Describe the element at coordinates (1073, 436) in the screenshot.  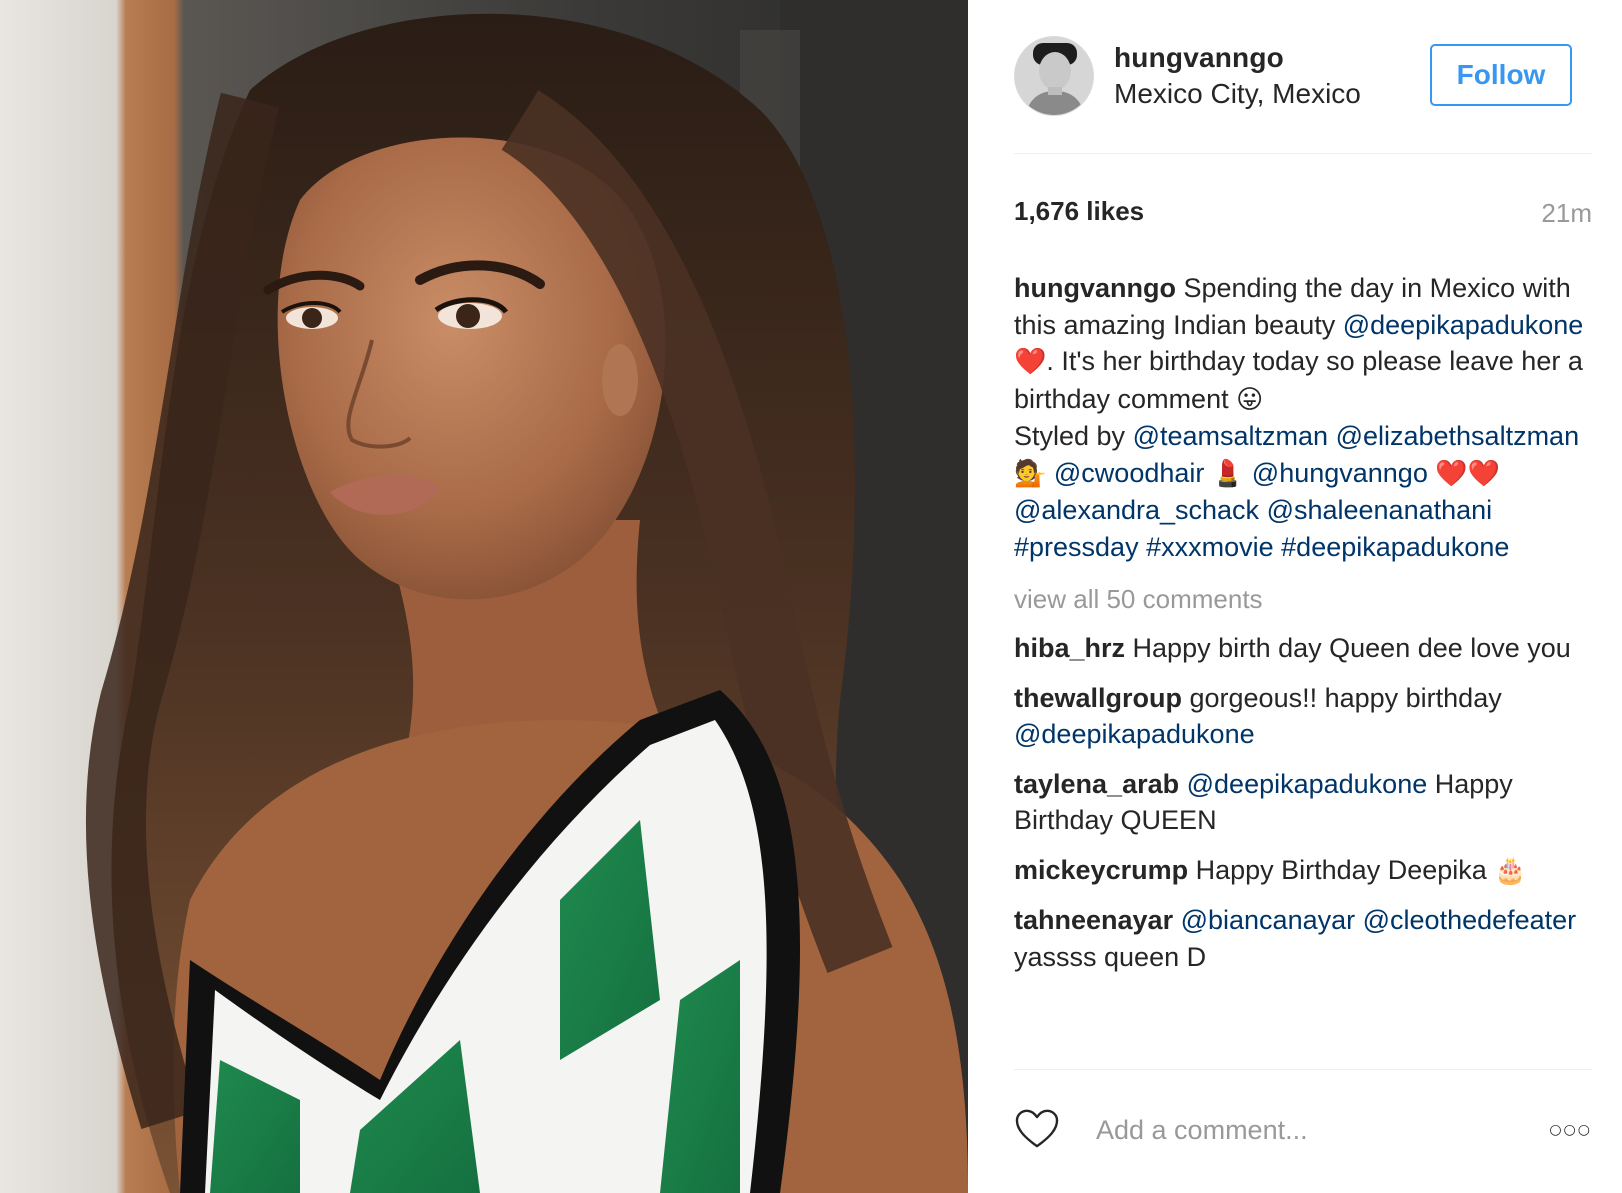
I see `caption-text: Styled by` at that location.